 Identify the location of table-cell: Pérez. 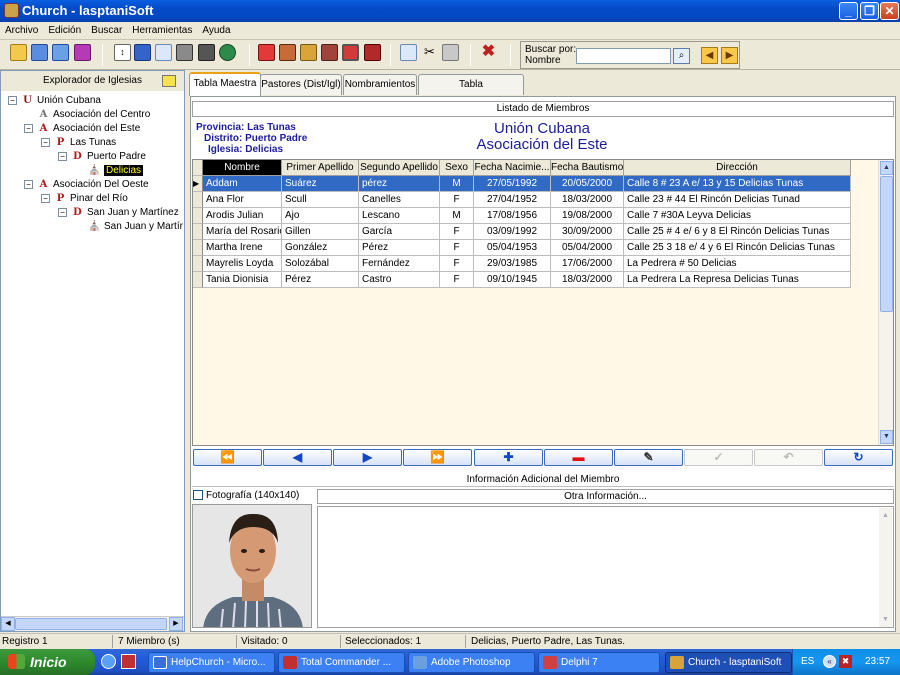
(320, 280).